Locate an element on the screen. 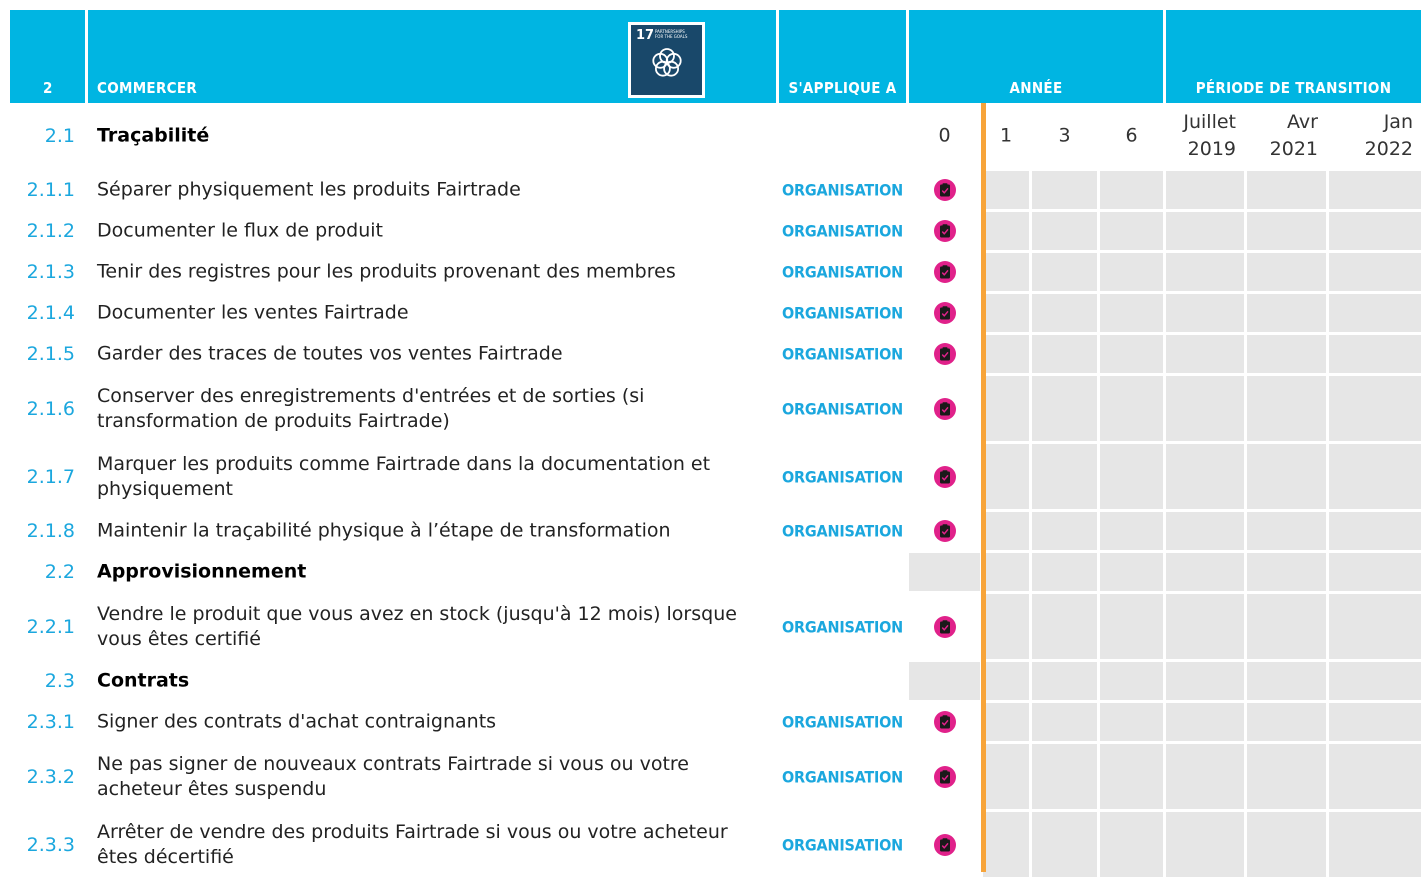 The height and width of the screenshot is (877, 1421). requirement-number-cell: 2.1.8 is located at coordinates (47, 531).